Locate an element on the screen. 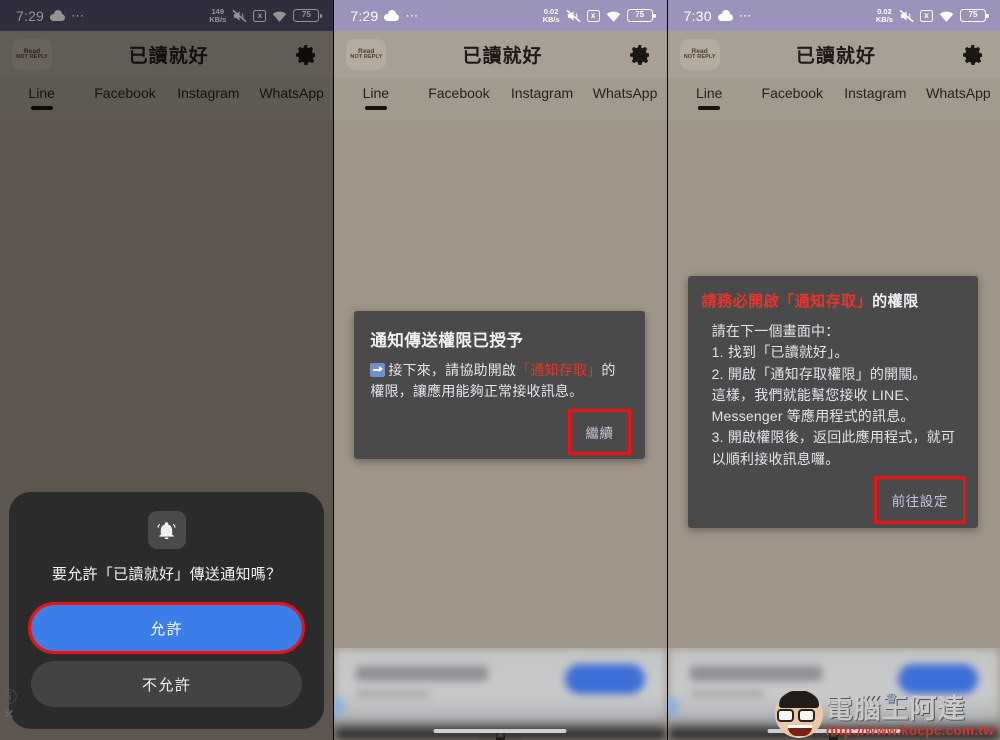 The width and height of the screenshot is (1000, 740). toast-title-tail: 的權限 is located at coordinates (895, 301).